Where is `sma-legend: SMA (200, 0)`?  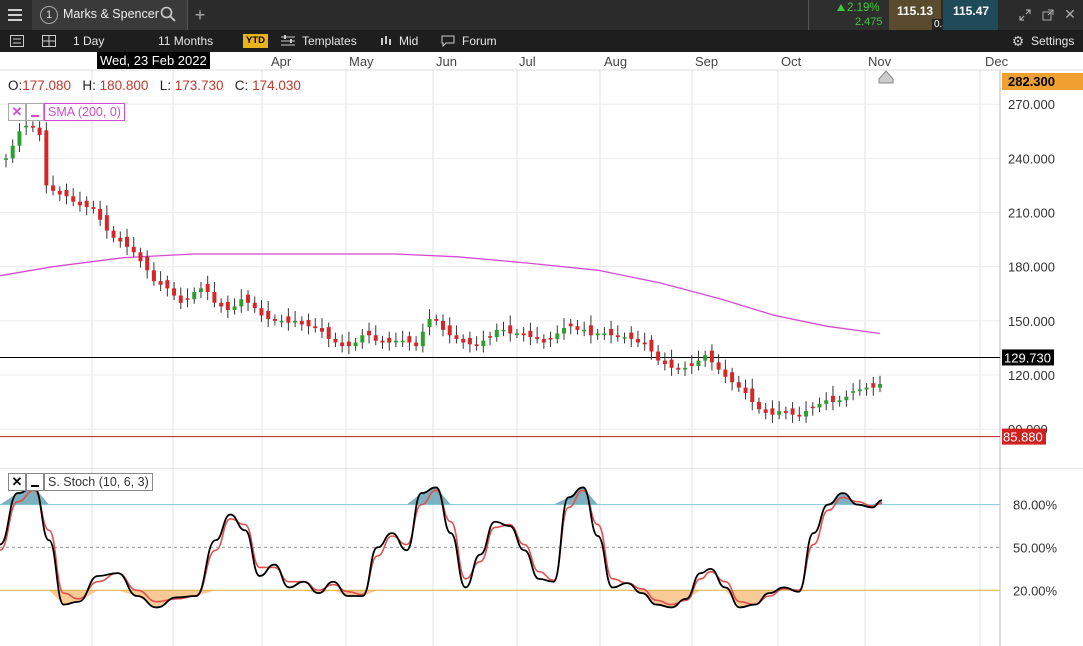 sma-legend: SMA (200, 0) is located at coordinates (84, 112).